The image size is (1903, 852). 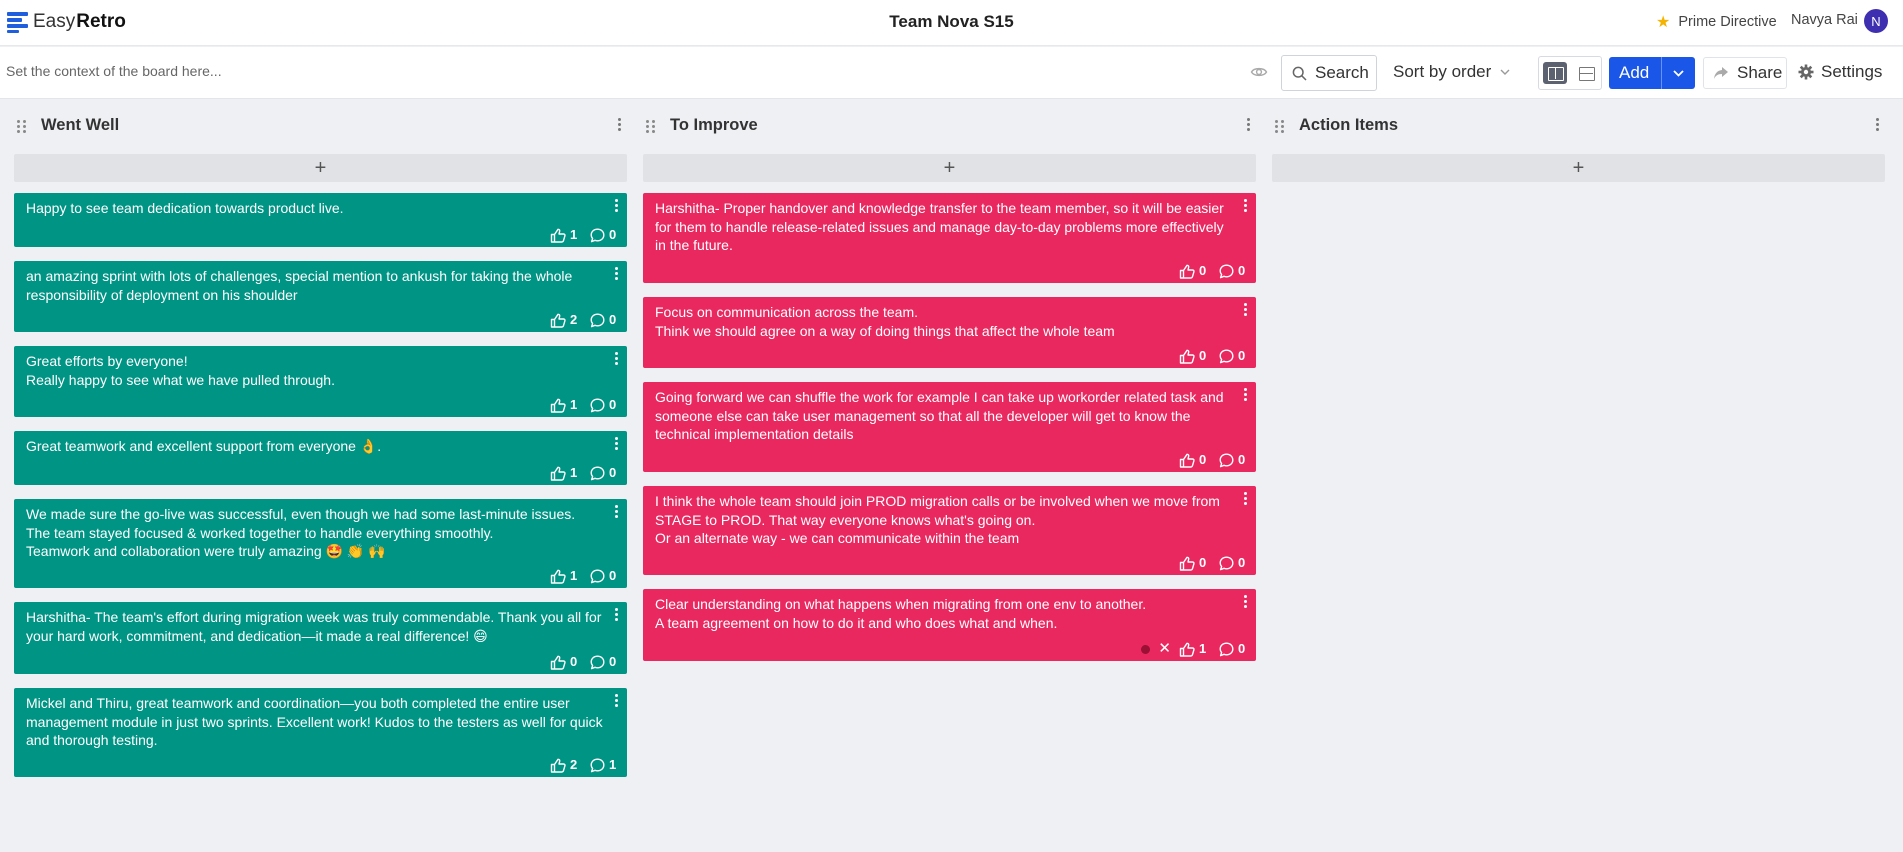 I want to click on board-title: Team Nova S15, so click(x=951, y=21).